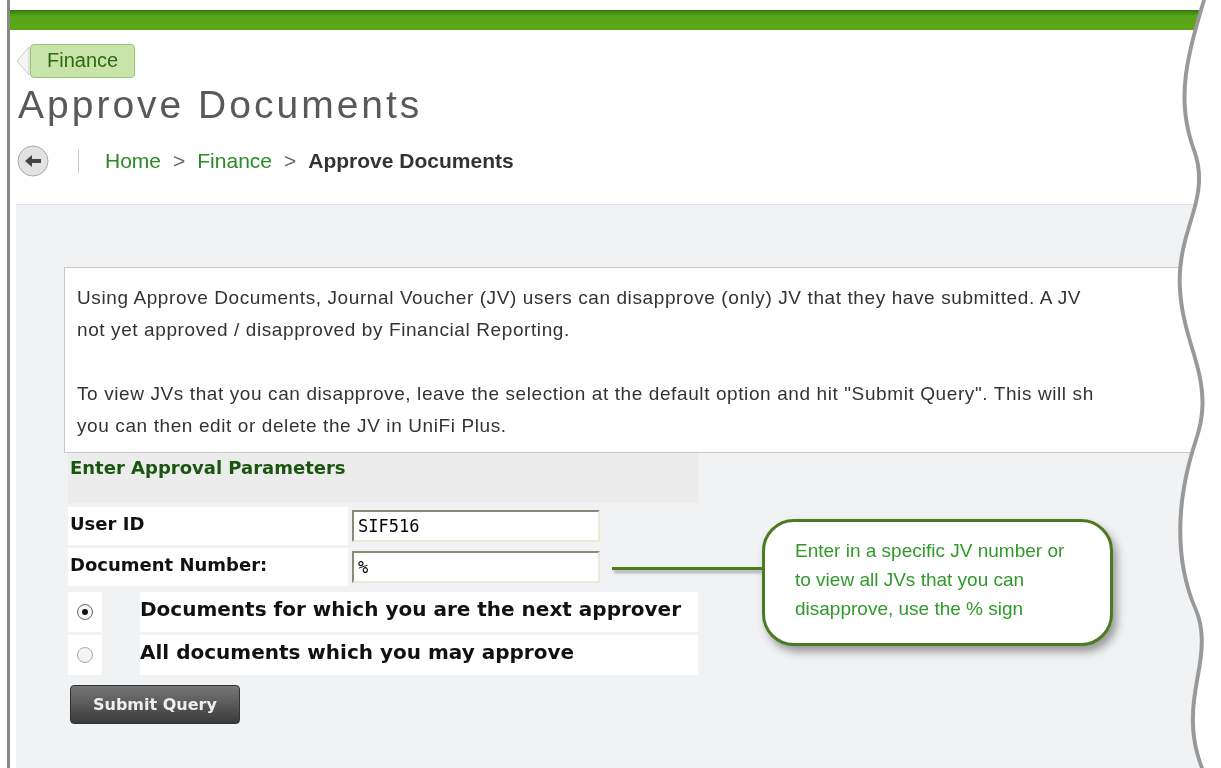 Image resolution: width=1221 pixels, height=768 pixels. What do you see at coordinates (383, 478) in the screenshot?
I see `section-heading: Enter Approval Parameters` at bounding box center [383, 478].